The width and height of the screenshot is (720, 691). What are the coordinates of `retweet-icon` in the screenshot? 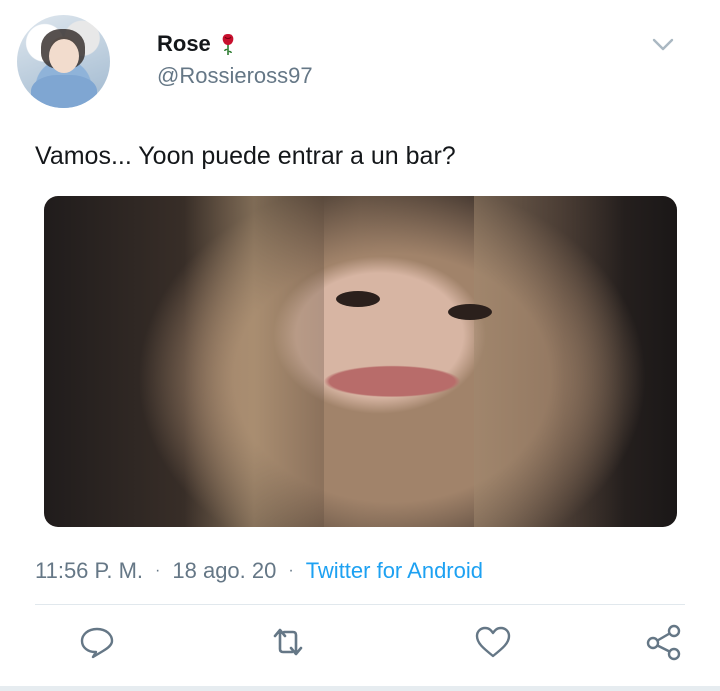 It's located at (288, 642).